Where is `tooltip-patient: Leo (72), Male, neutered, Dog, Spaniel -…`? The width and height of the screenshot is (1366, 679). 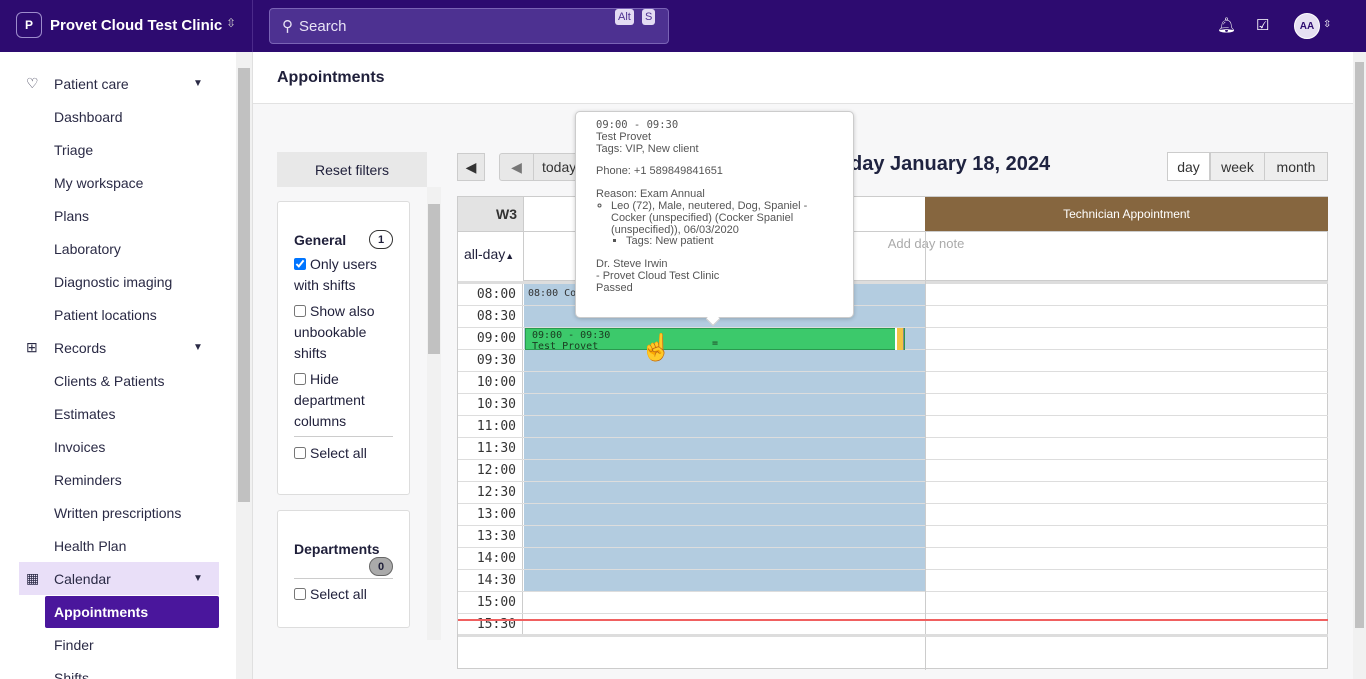
tooltip-patient: Leo (72), Male, neutered, Dog, Spaniel -… is located at coordinates (722, 223).